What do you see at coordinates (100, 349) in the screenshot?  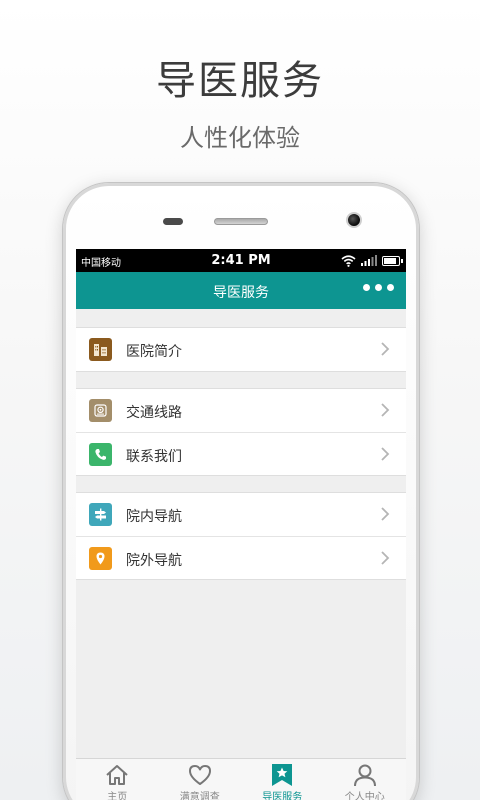 I see `building-icon` at bounding box center [100, 349].